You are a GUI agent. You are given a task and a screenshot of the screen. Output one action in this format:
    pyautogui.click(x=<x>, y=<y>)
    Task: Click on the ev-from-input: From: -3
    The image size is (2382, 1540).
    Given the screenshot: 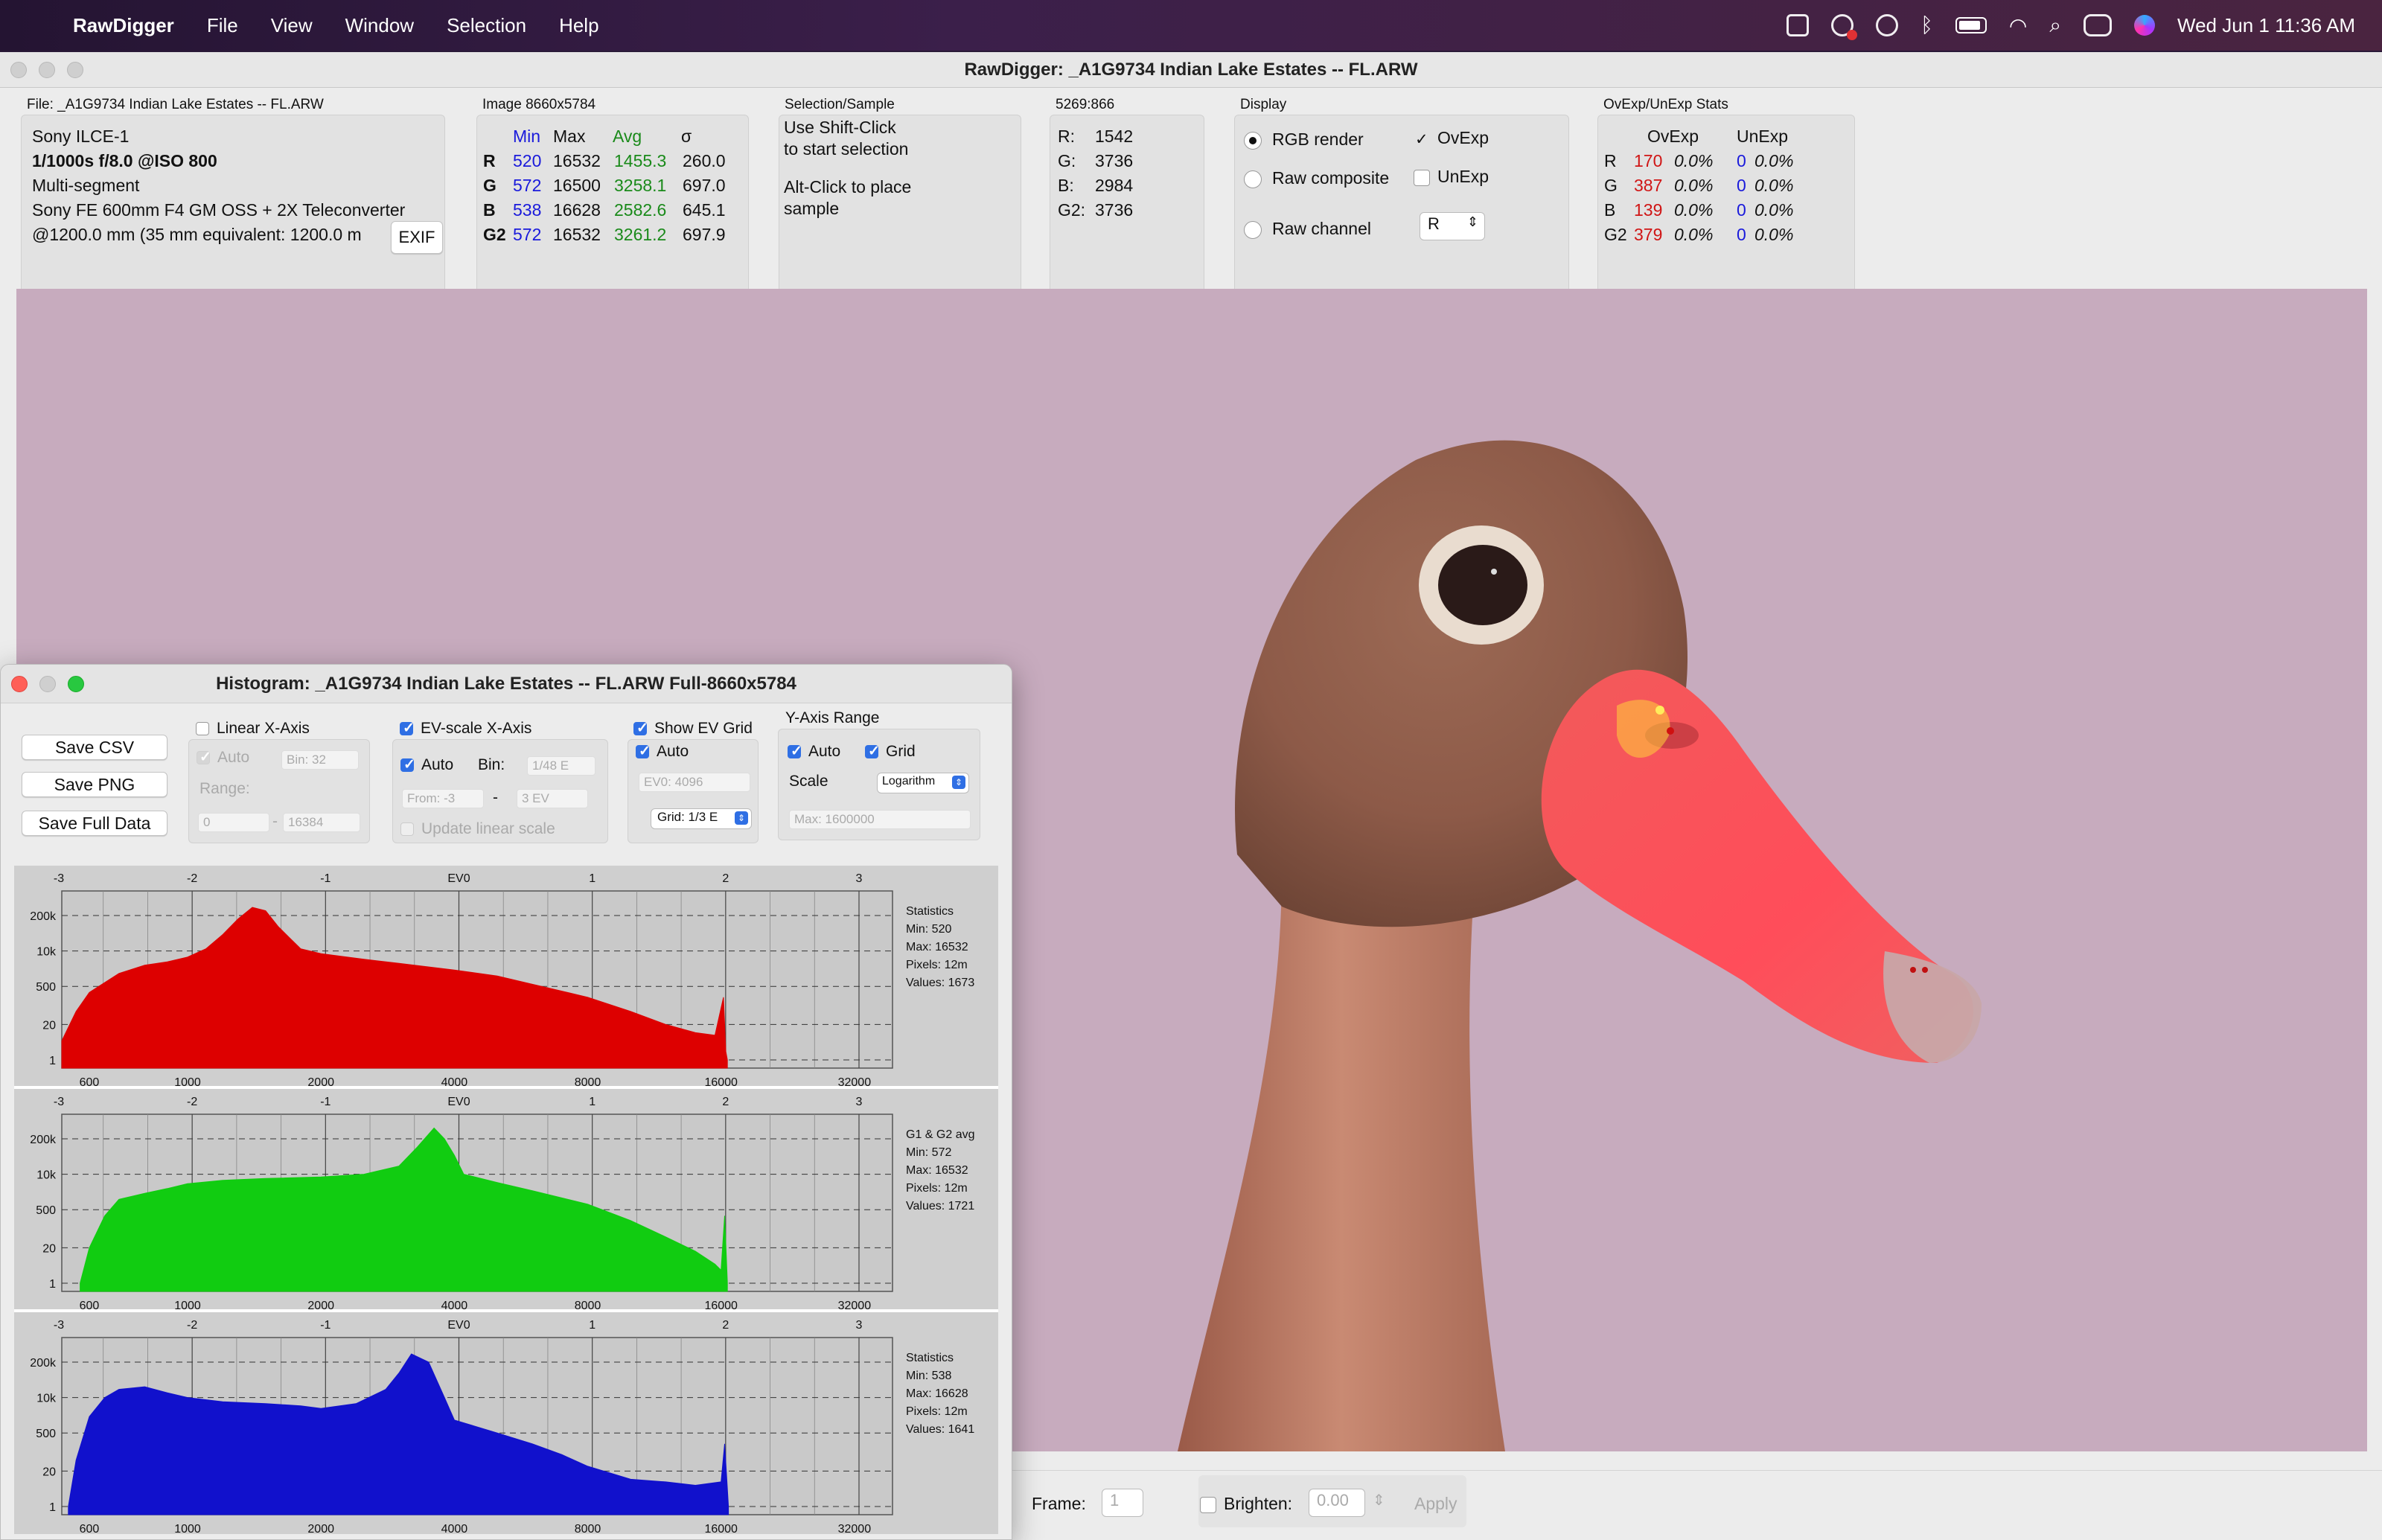 What is the action you would take?
    pyautogui.click(x=443, y=798)
    